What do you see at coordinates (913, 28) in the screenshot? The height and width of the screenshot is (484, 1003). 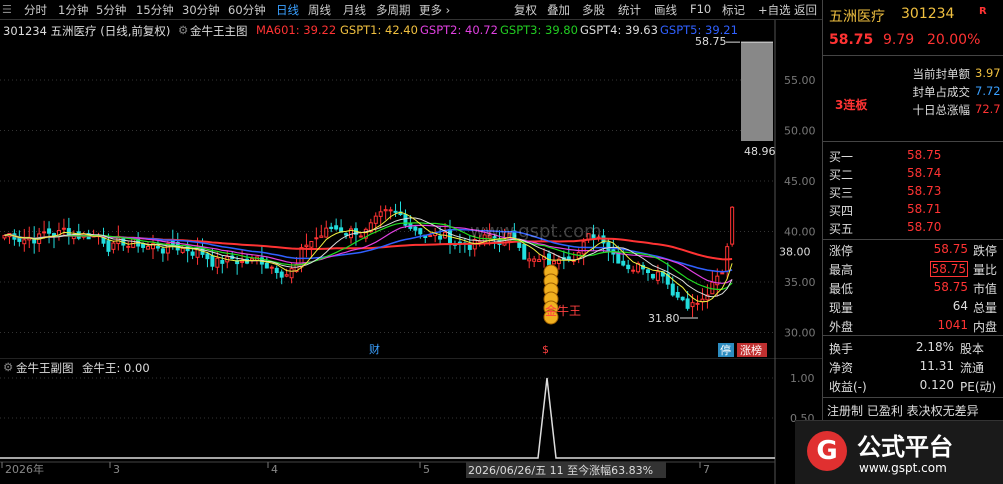 I see `quote-header: 五洲医疗 301234 R 58.75 9.79 20.00%` at bounding box center [913, 28].